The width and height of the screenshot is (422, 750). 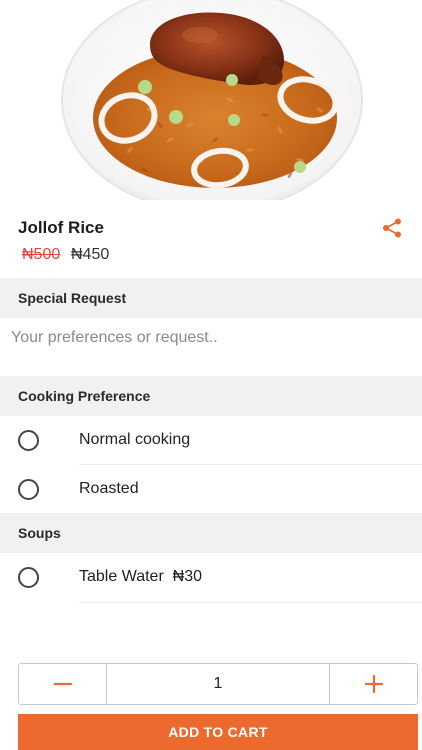 I want to click on back-arrow-icon, so click(x=27, y=29).